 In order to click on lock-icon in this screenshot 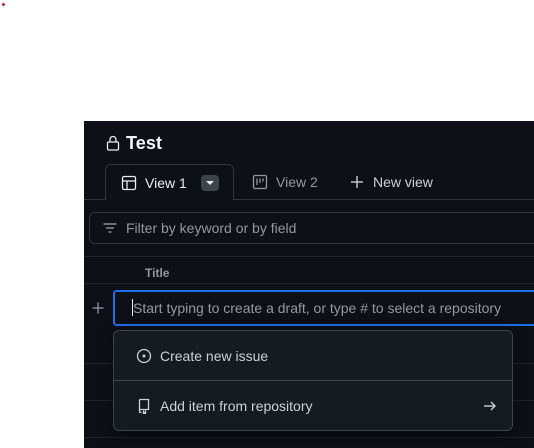, I will do `click(113, 143)`.